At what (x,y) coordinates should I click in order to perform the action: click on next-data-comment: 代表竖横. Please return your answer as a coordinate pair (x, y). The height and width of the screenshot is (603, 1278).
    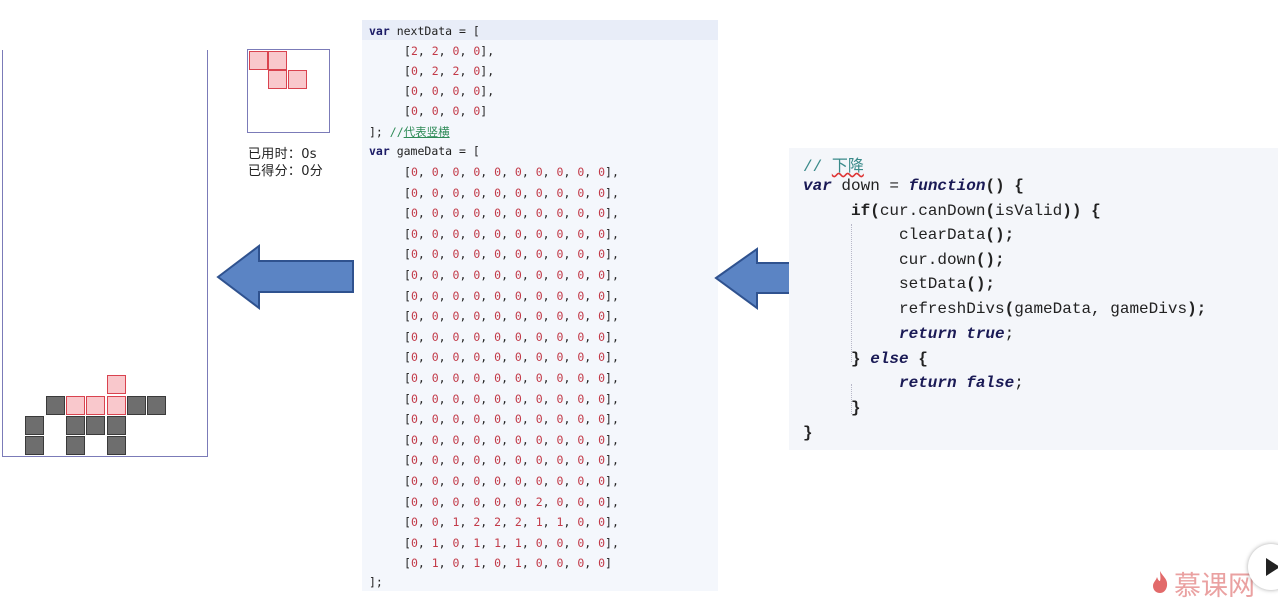
    Looking at the image, I should click on (426, 132).